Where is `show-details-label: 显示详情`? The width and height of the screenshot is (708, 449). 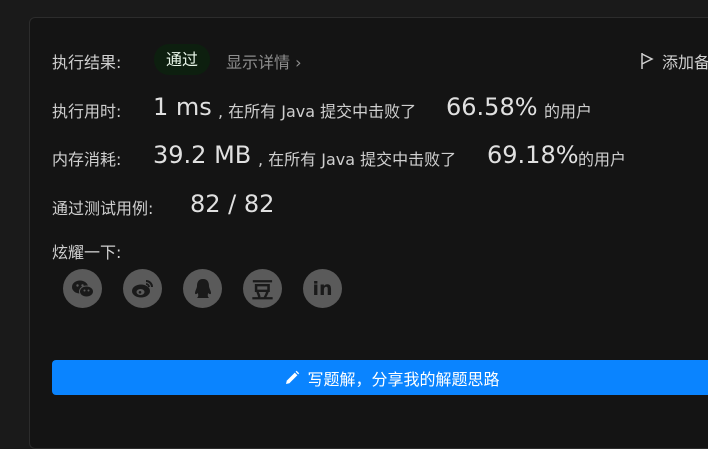 show-details-label: 显示详情 is located at coordinates (258, 62).